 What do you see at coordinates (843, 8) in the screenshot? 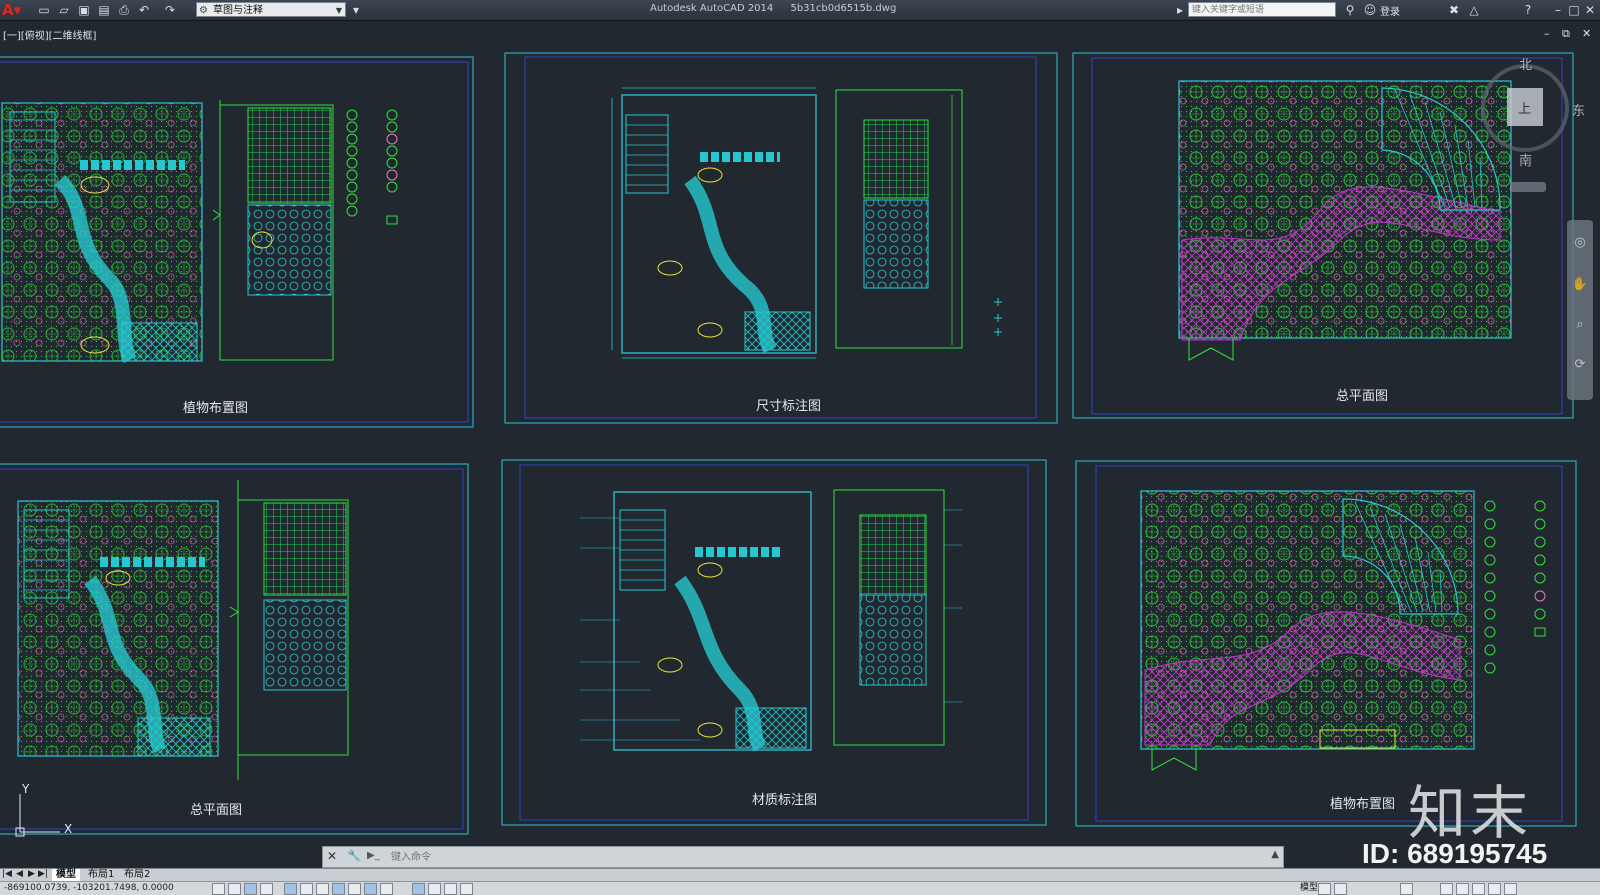
I see `file-name: 5b31cb0d6515b.dwg` at bounding box center [843, 8].